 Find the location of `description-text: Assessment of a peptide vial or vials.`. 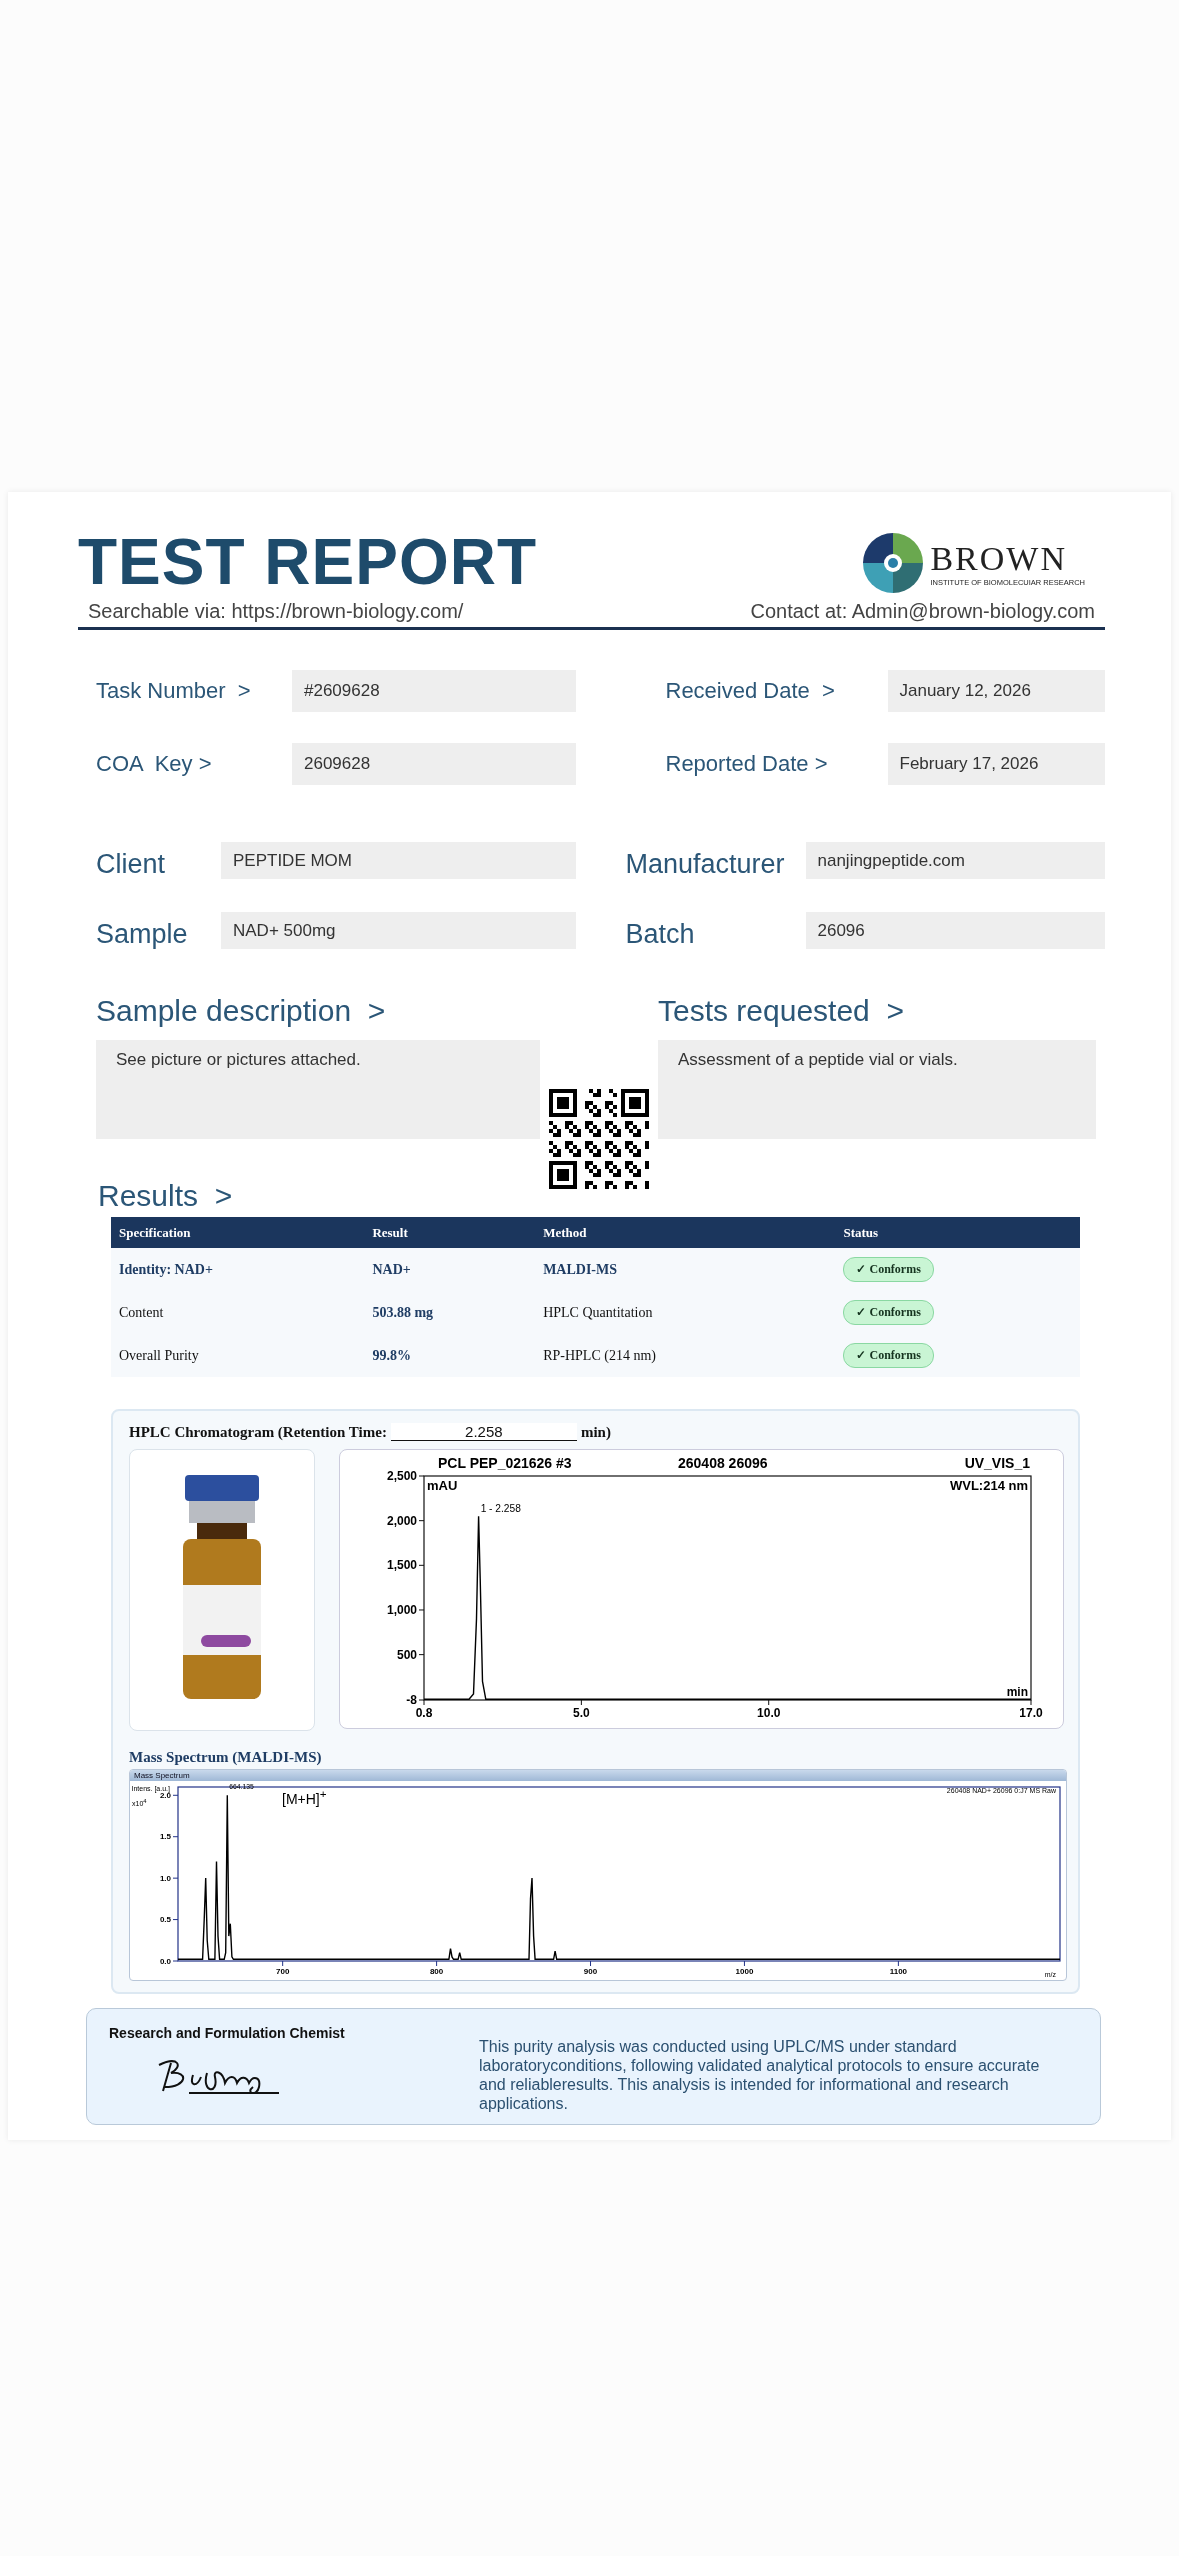

description-text: Assessment of a peptide vial or vials. is located at coordinates (877, 1089).